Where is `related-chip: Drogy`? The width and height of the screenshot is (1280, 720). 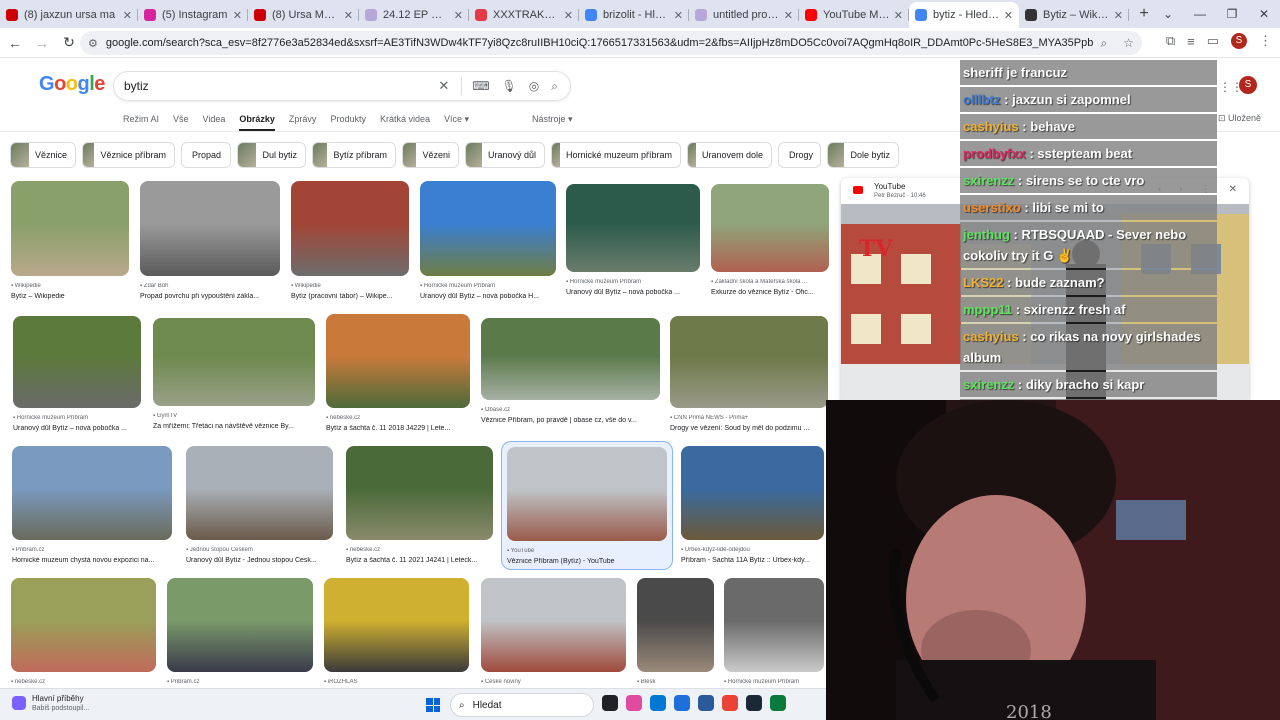 related-chip: Drogy is located at coordinates (799, 155).